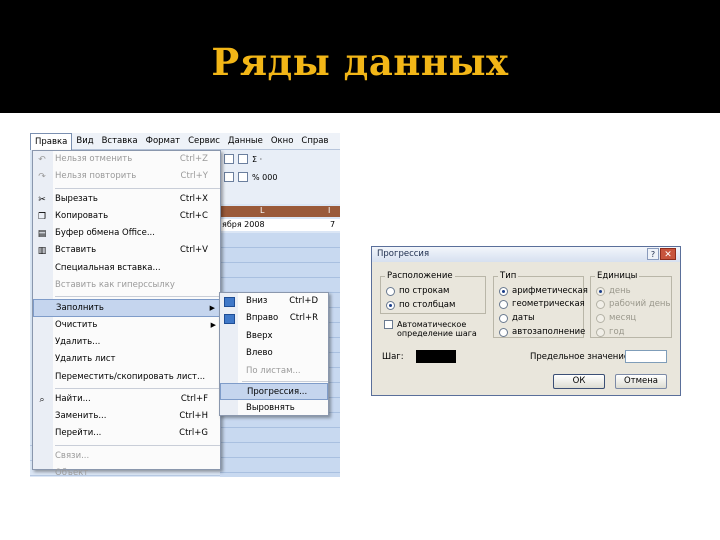  What do you see at coordinates (259, 335) in the screenshot?
I see `submenu-item-label: Вверх` at bounding box center [259, 335].